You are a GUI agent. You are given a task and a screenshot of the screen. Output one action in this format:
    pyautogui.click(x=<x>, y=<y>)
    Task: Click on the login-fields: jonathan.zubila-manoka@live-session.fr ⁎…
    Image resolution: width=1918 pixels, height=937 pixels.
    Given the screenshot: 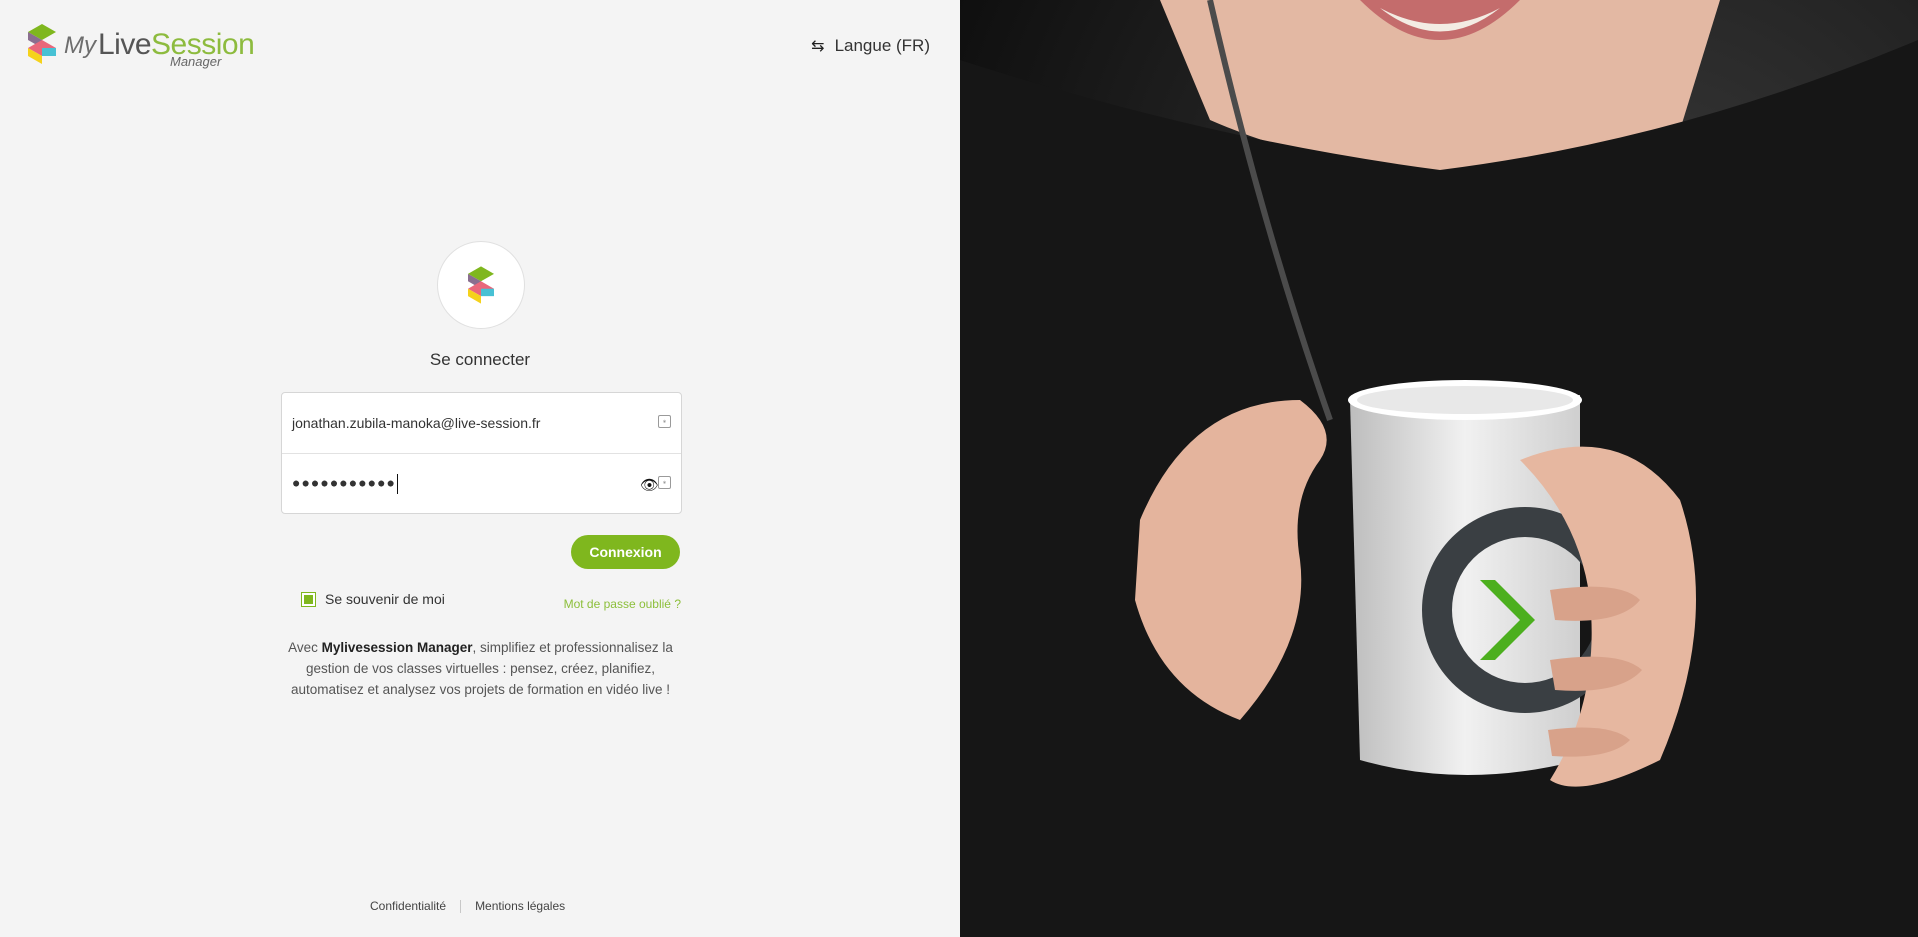 What is the action you would take?
    pyautogui.click(x=481, y=453)
    